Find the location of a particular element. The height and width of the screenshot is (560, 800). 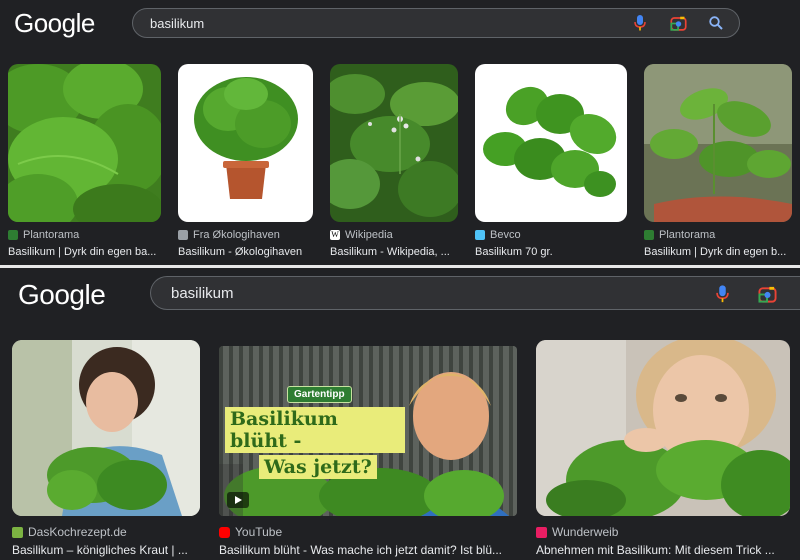

bevco-favicon-icon is located at coordinates (480, 235).